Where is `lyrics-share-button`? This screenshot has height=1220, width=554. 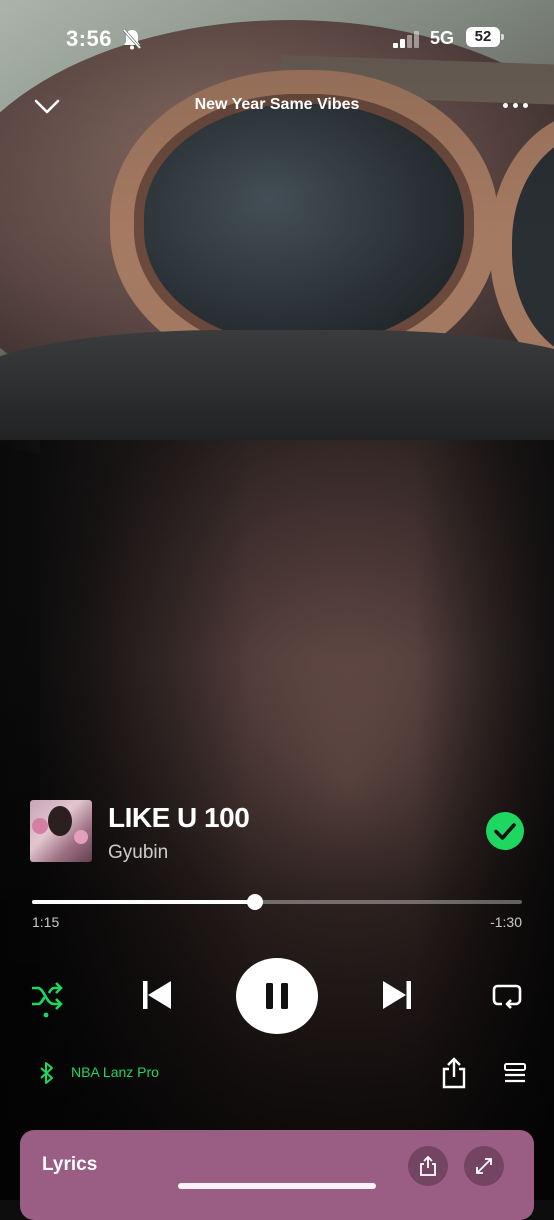
lyrics-share-button is located at coordinates (428, 1166).